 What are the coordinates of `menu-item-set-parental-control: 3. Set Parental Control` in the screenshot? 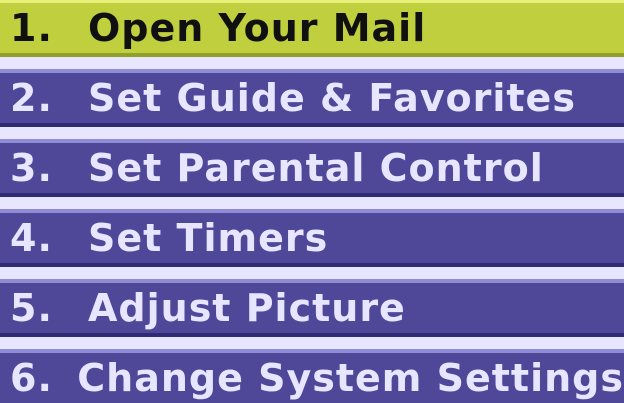 It's located at (312, 168).